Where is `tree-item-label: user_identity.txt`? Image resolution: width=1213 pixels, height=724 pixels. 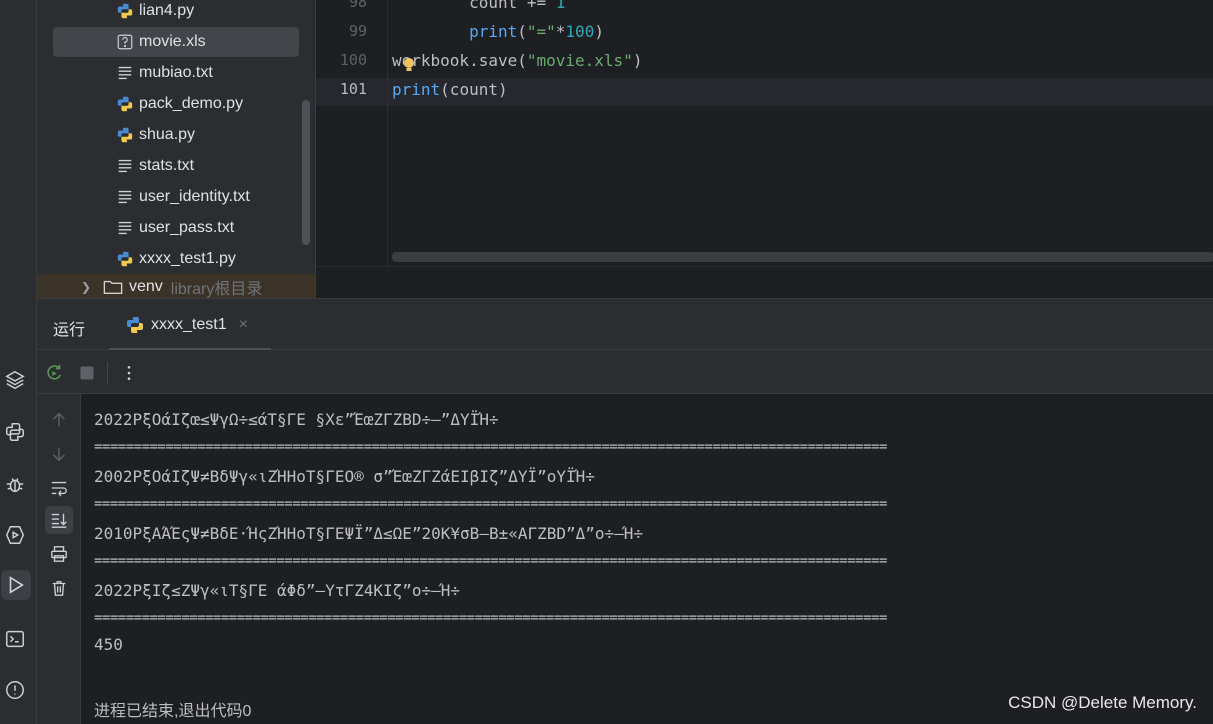 tree-item-label: user_identity.txt is located at coordinates (194, 196).